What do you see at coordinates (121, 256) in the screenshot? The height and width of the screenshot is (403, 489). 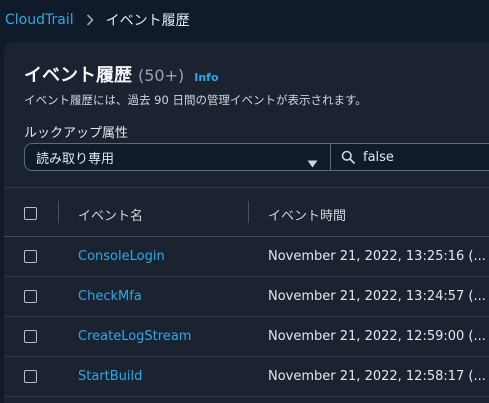 I see `event-name-link: ConsoleLogin` at bounding box center [121, 256].